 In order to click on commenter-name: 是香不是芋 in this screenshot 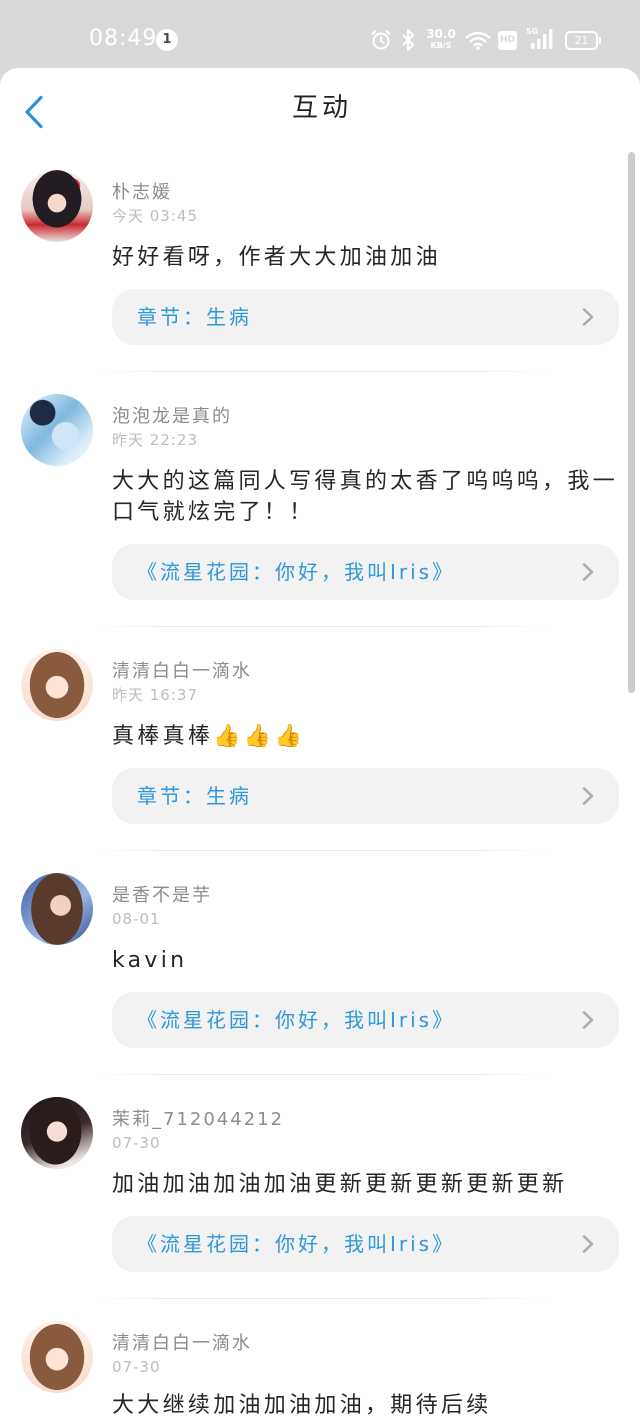, I will do `click(162, 896)`.